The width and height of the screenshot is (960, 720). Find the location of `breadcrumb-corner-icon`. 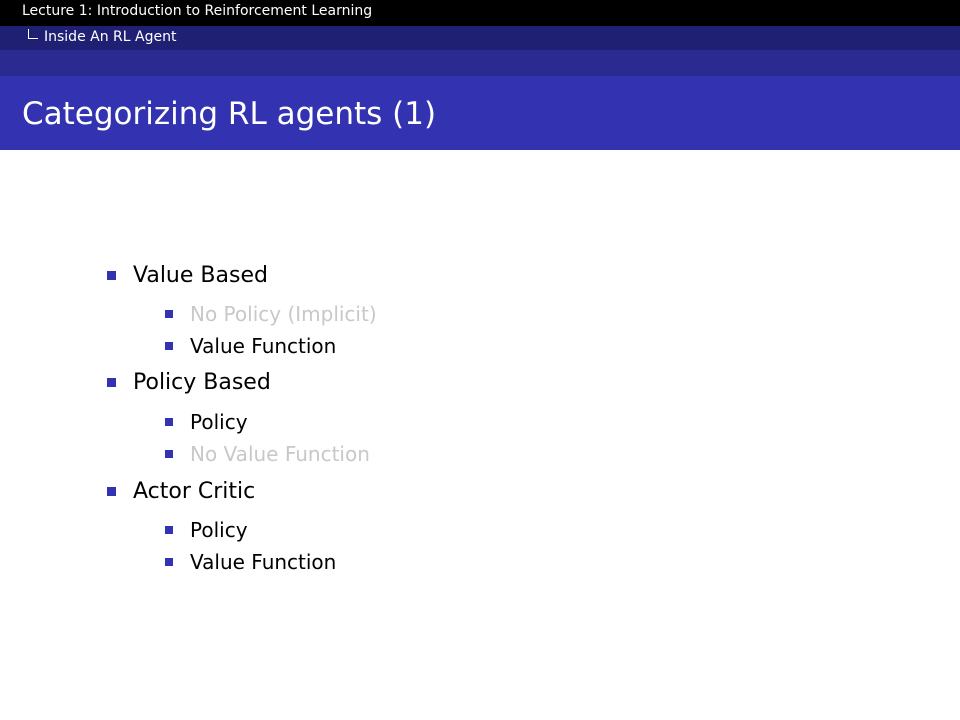

breadcrumb-corner-icon is located at coordinates (33, 34).